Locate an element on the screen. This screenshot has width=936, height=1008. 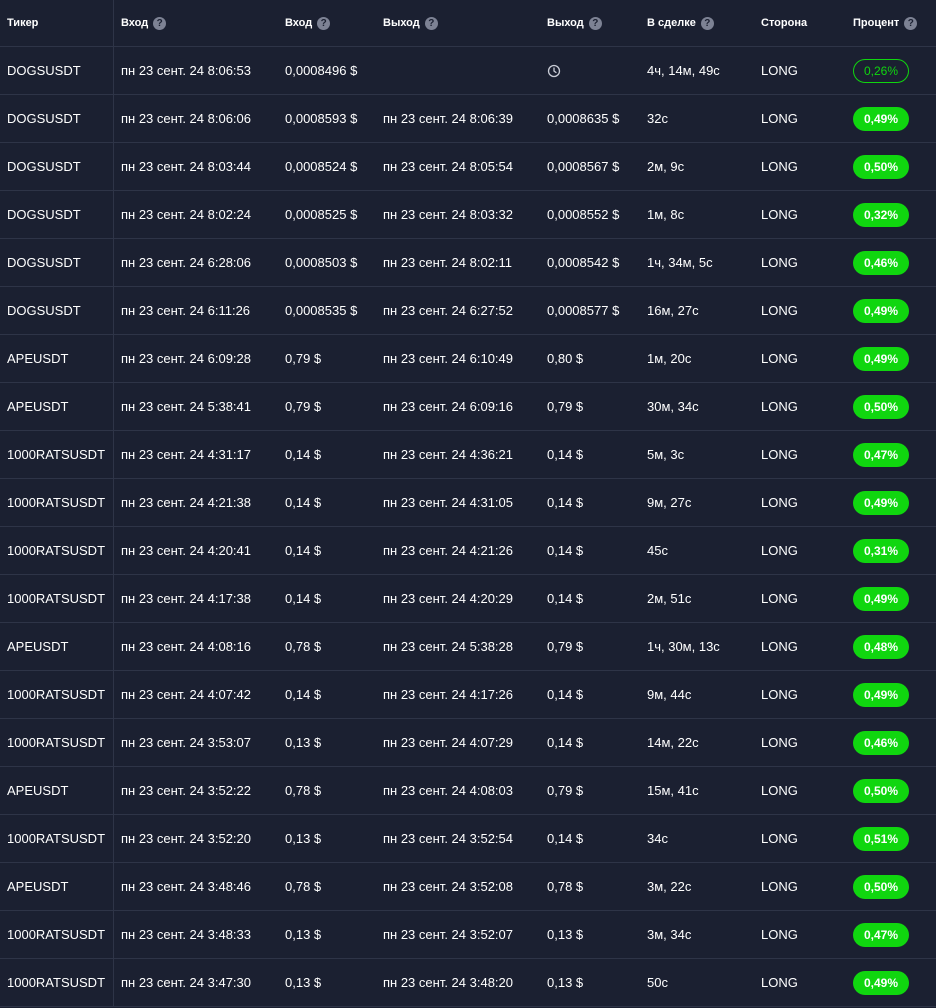
cell-entry-time: пн 23 сент. 24 4:31:17 is located at coordinates (186, 454).